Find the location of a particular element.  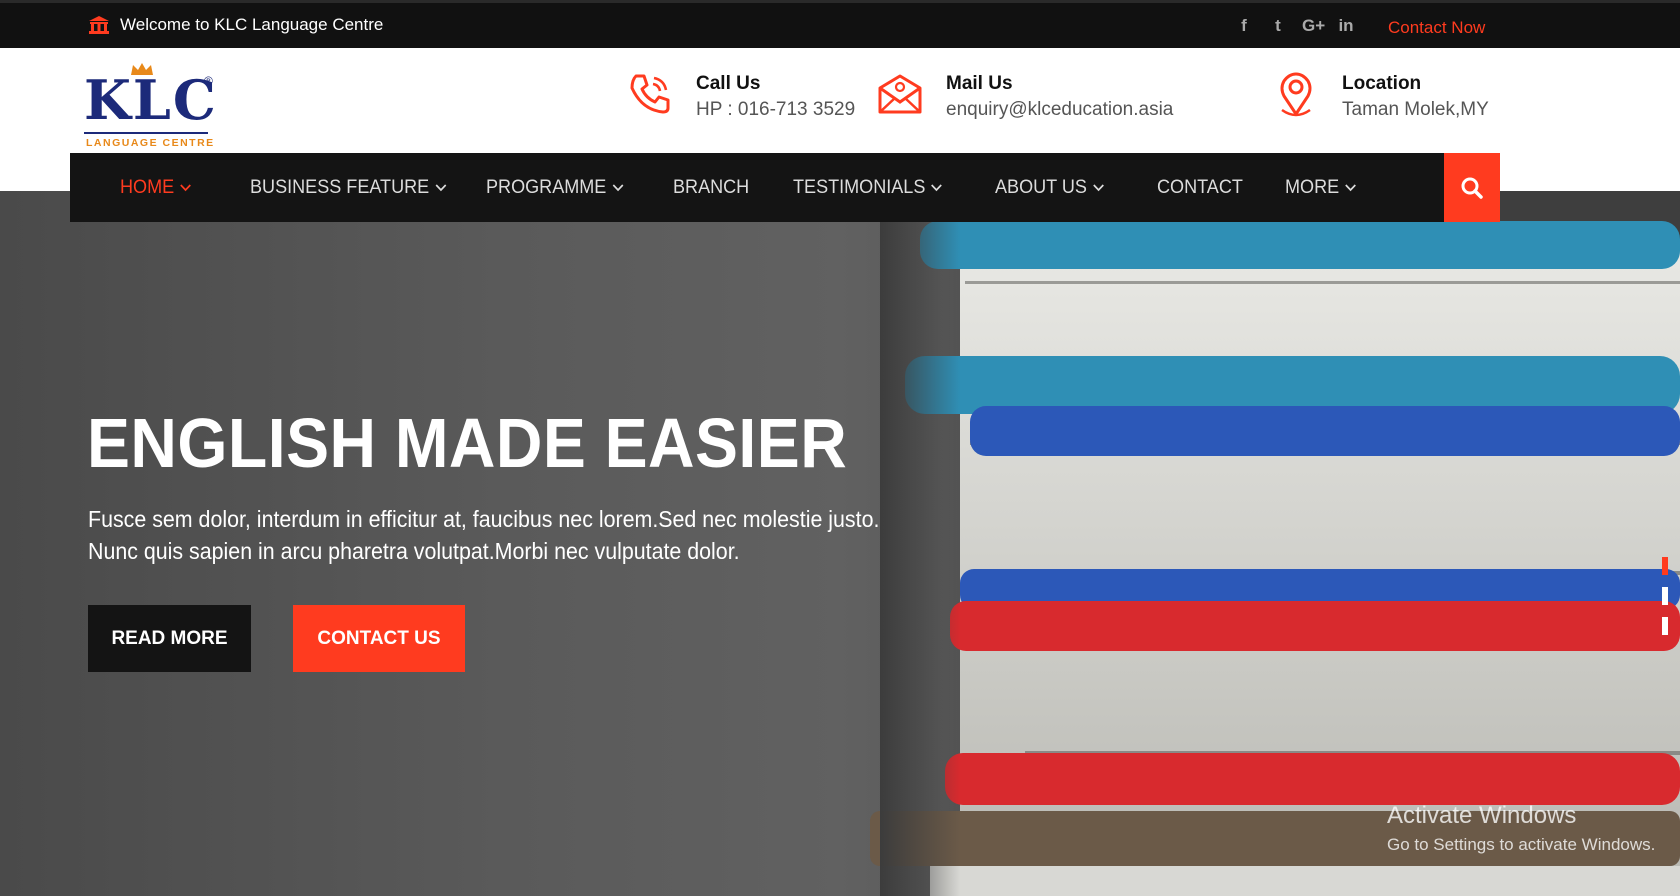

mail-value: enquiry@klceducation.asia is located at coordinates (1059, 110).